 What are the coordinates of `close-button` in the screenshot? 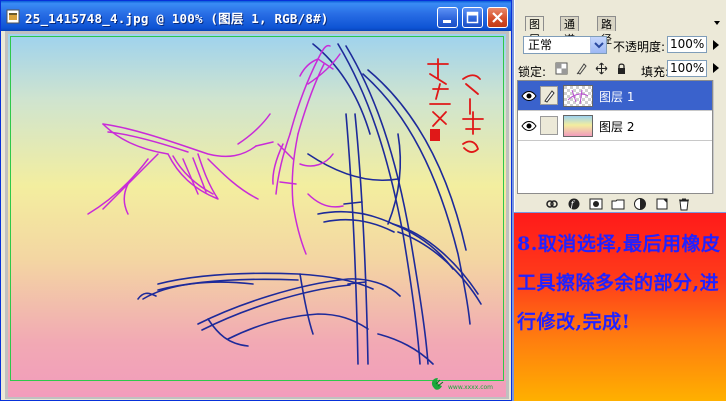 It's located at (497, 17).